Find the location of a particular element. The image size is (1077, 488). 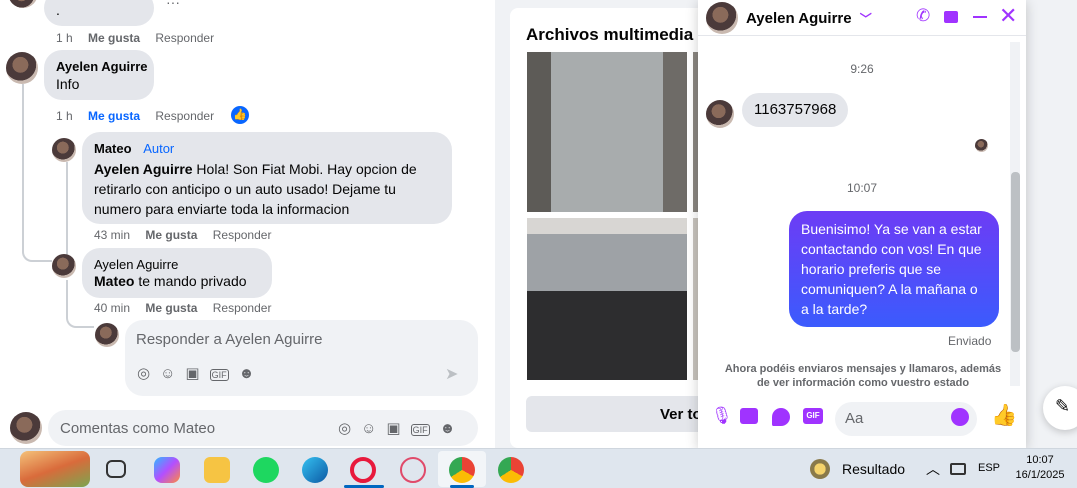

more-options-icon: ··· is located at coordinates (173, 5).